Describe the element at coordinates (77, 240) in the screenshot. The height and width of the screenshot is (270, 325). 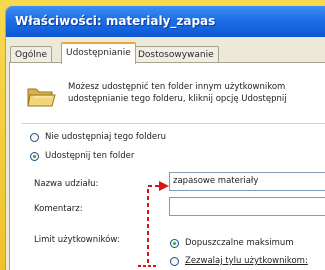
I see `user-limit-label: Limit użytkowników:` at that location.